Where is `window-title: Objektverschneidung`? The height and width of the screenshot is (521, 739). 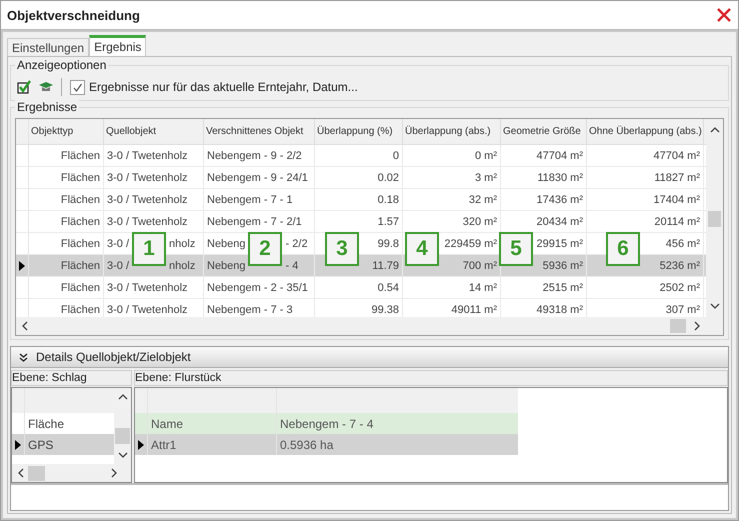
window-title: Objektverschneidung is located at coordinates (73, 15).